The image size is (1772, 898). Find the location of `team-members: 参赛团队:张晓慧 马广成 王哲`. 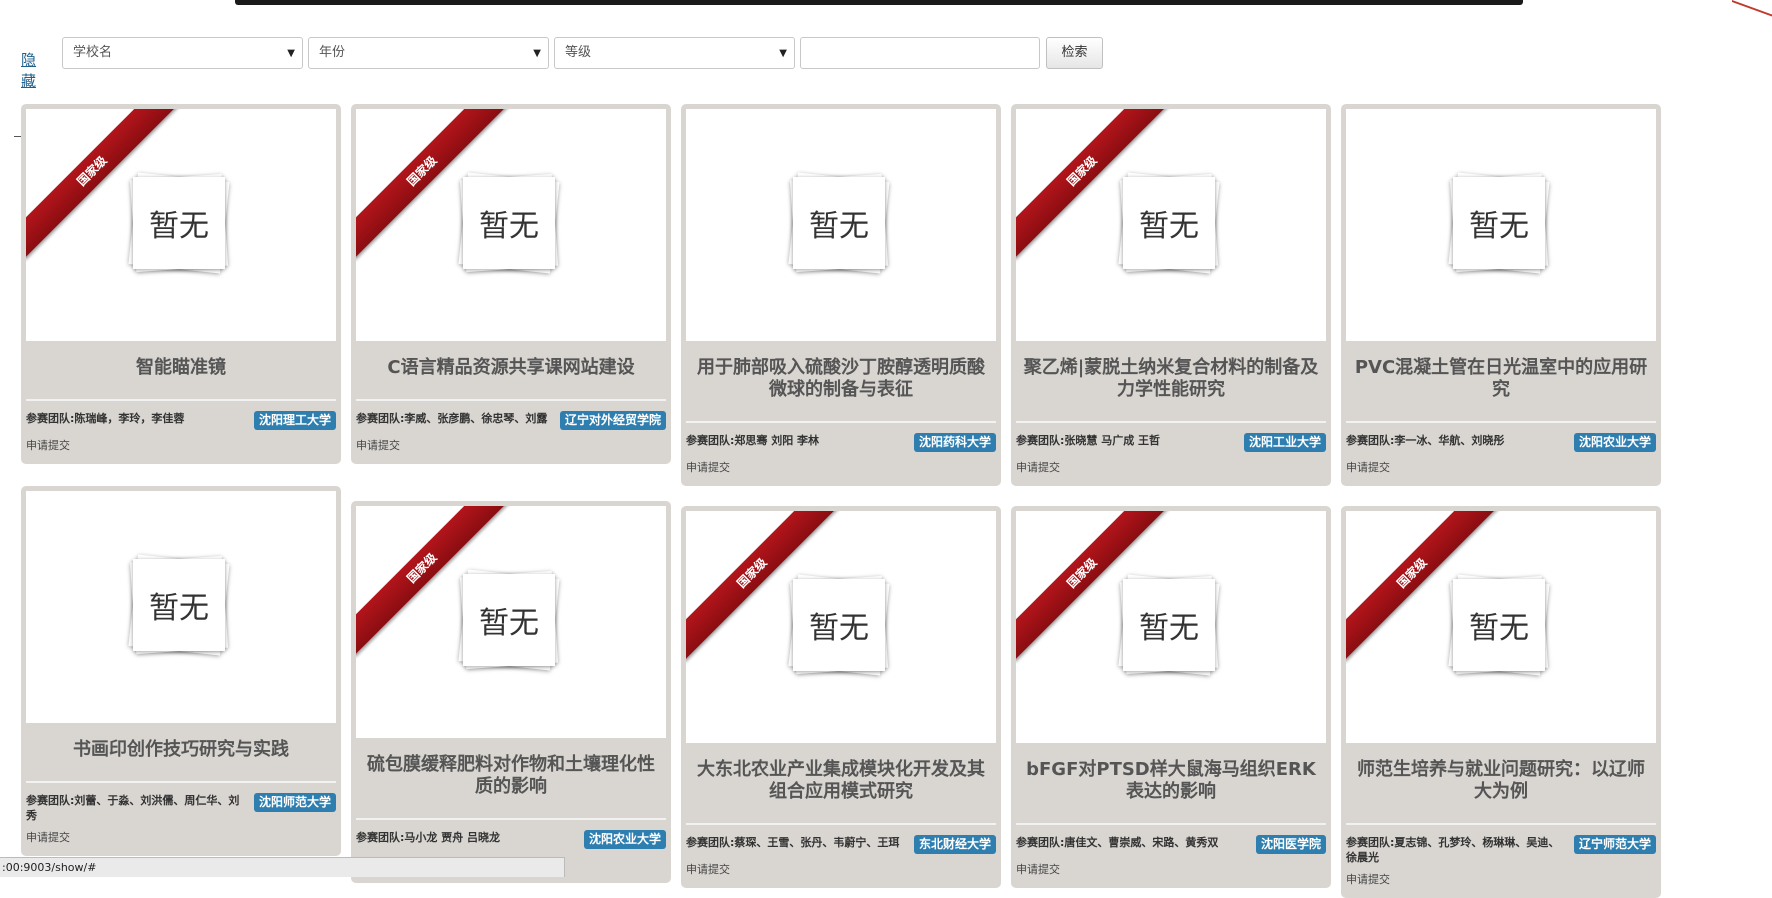

team-members: 参赛团队:张晓慧 马广成 王哲 is located at coordinates (1088, 440).